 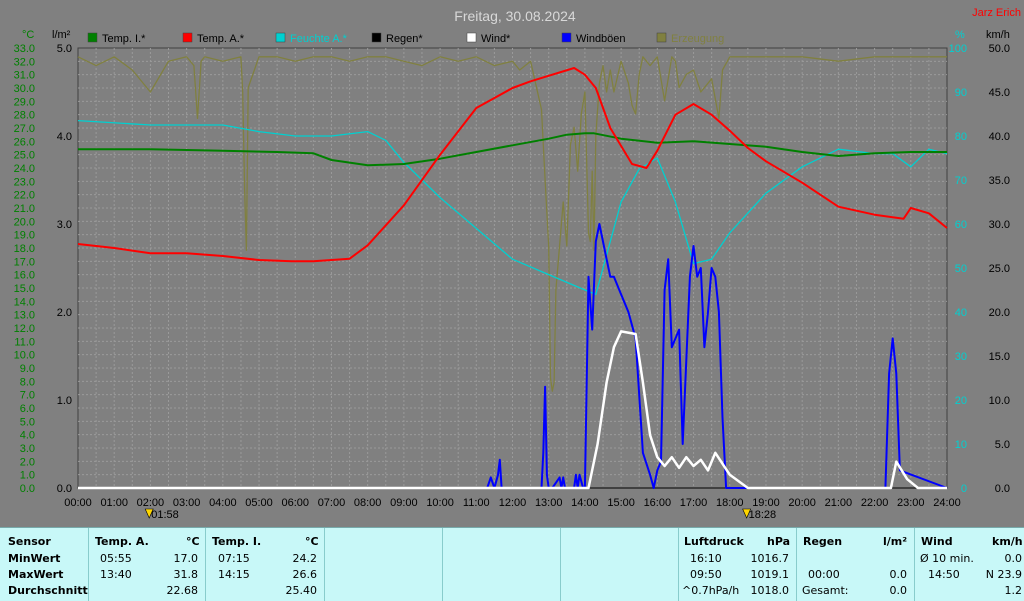 What do you see at coordinates (697, 39) in the screenshot?
I see `legend-label: Erzeugung` at bounding box center [697, 39].